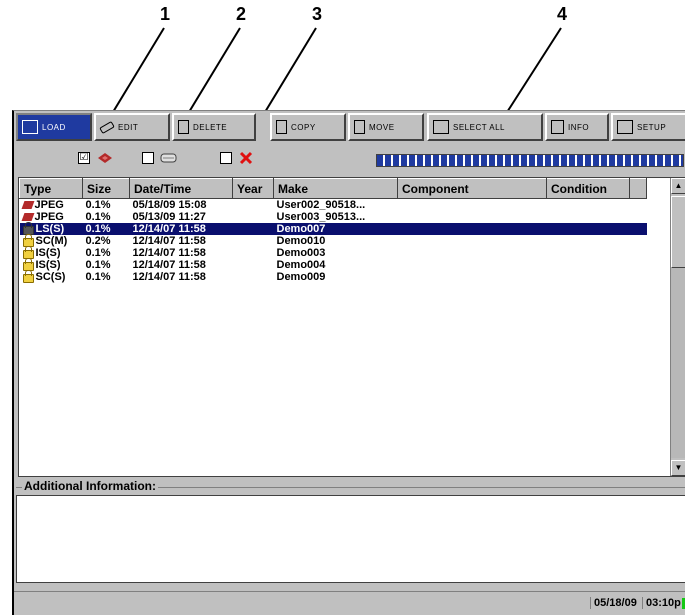 The width and height of the screenshot is (685, 615). I want to click on table-row: IS(S) 0.1% 12/14/07 11:58 Demo003, so click(333, 252).